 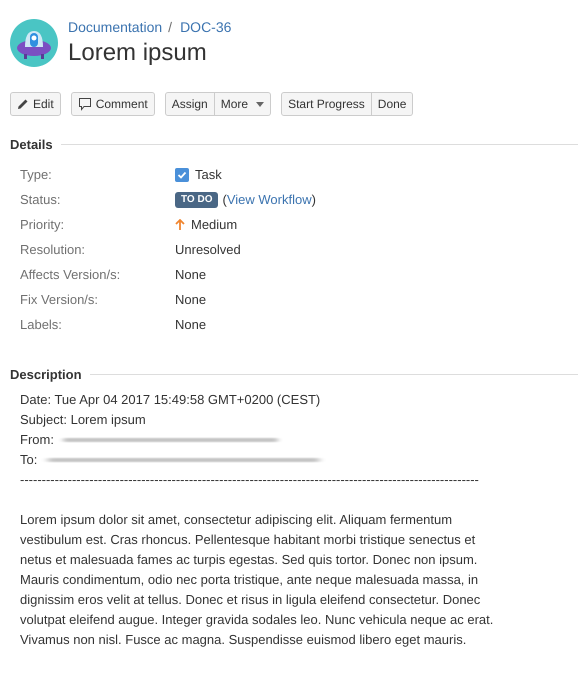 What do you see at coordinates (71, 275) in the screenshot?
I see `field-label: Affects Version/s:` at bounding box center [71, 275].